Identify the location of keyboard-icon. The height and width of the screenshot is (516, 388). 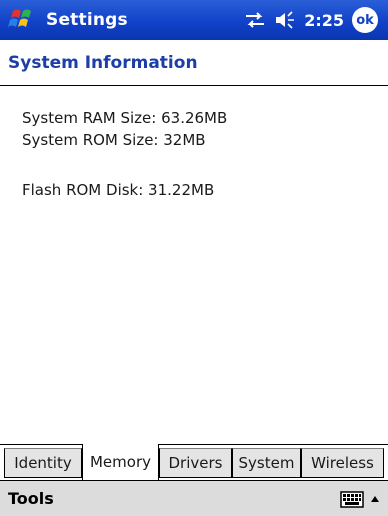
(352, 499).